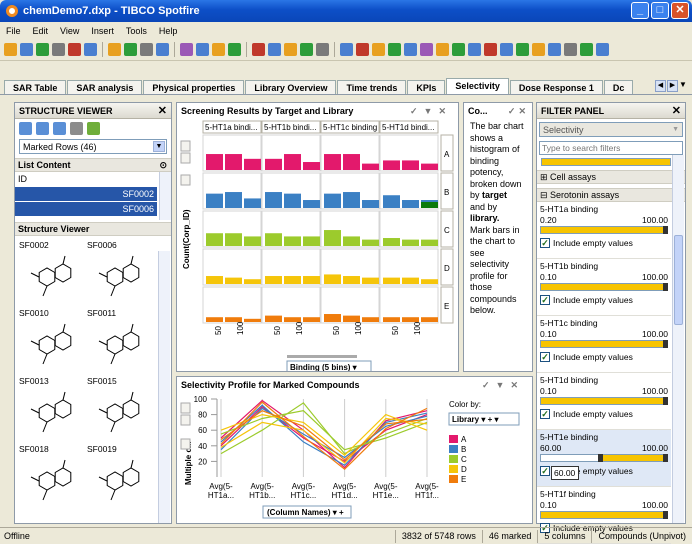 The width and height of the screenshot is (692, 544). What do you see at coordinates (69, 31) in the screenshot?
I see `menu-view: View` at bounding box center [69, 31].